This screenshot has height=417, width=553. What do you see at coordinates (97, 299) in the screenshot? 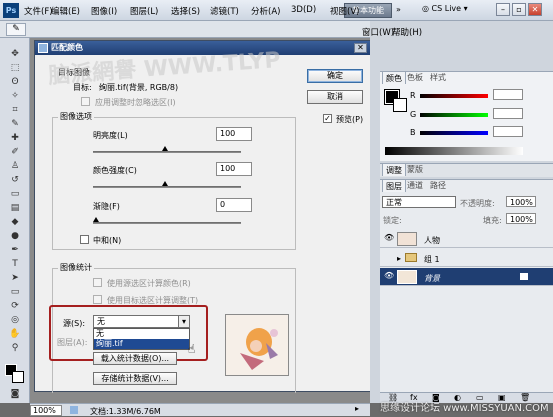
I see `use-target-selection-checkbox` at bounding box center [97, 299].